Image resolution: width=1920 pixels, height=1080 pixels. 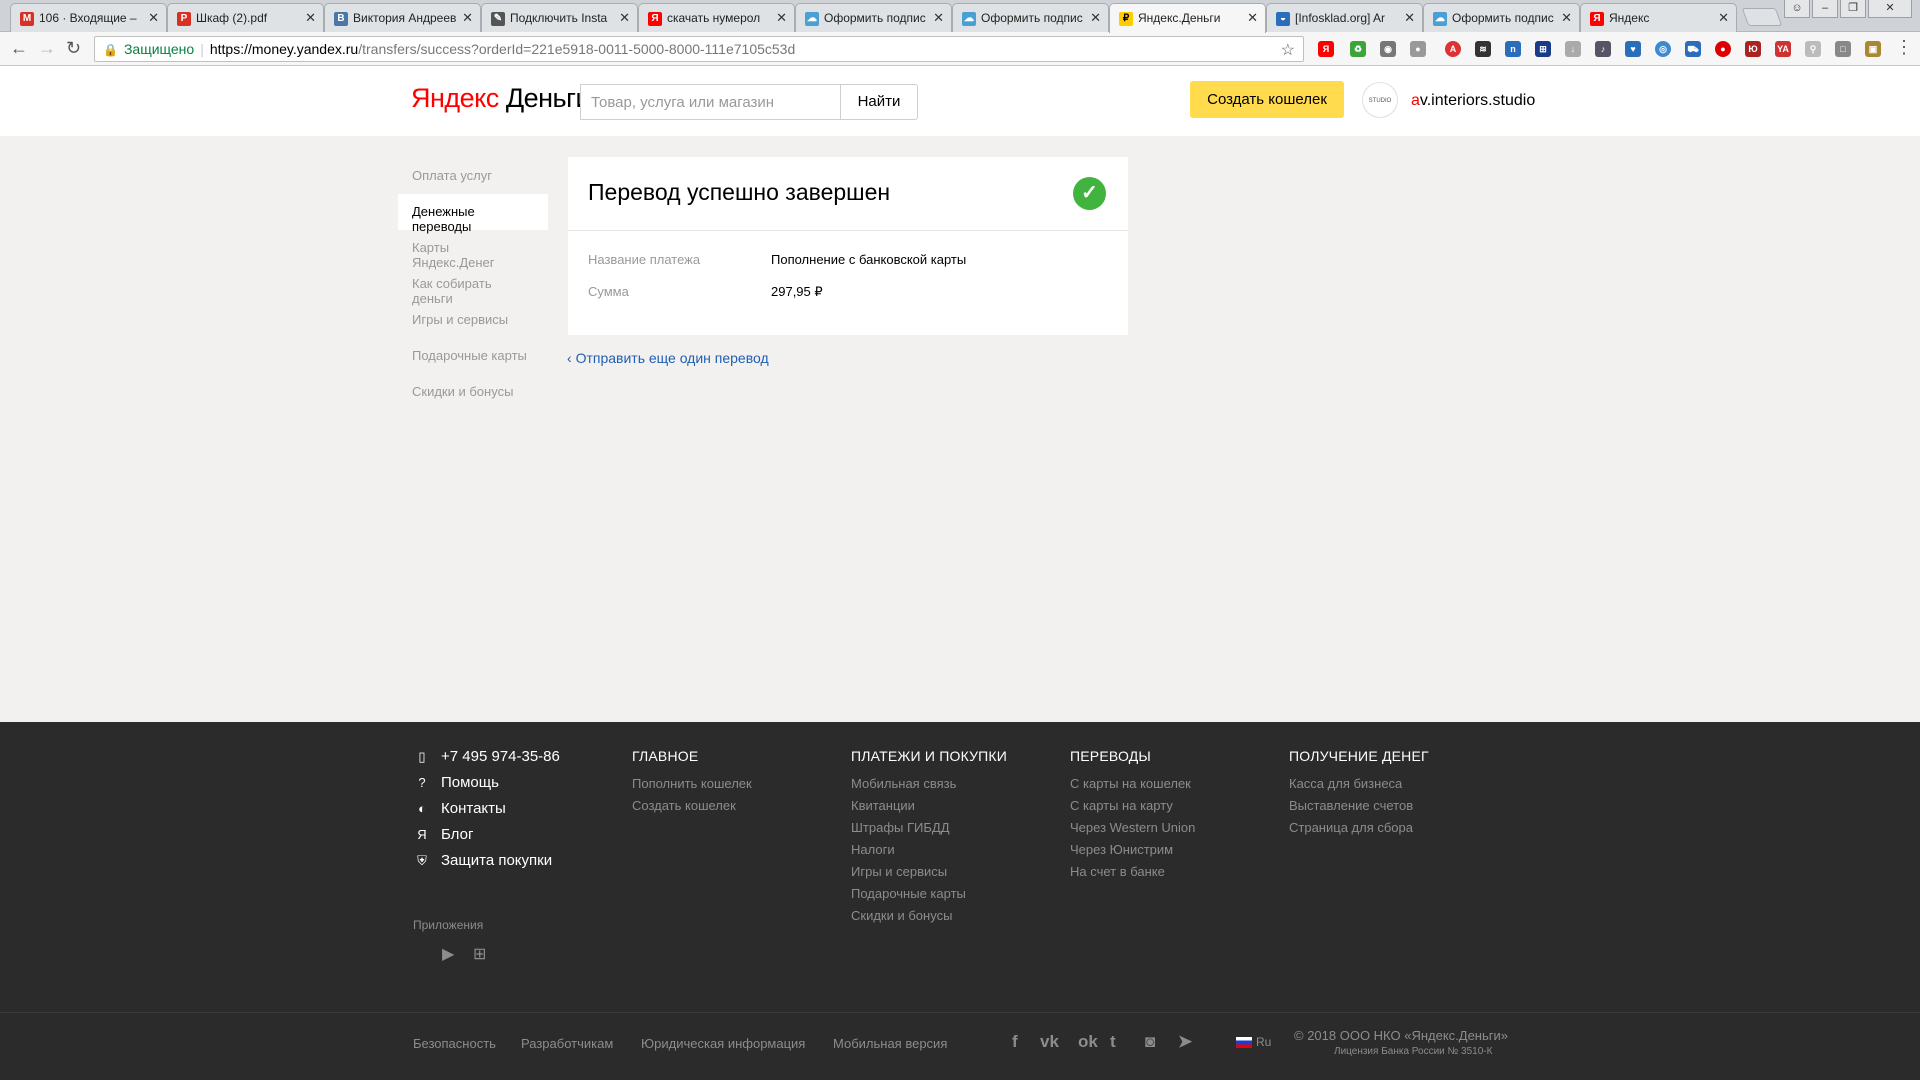 I want to click on cart-extension-icon: ⛟, so click(x=1693, y=49).